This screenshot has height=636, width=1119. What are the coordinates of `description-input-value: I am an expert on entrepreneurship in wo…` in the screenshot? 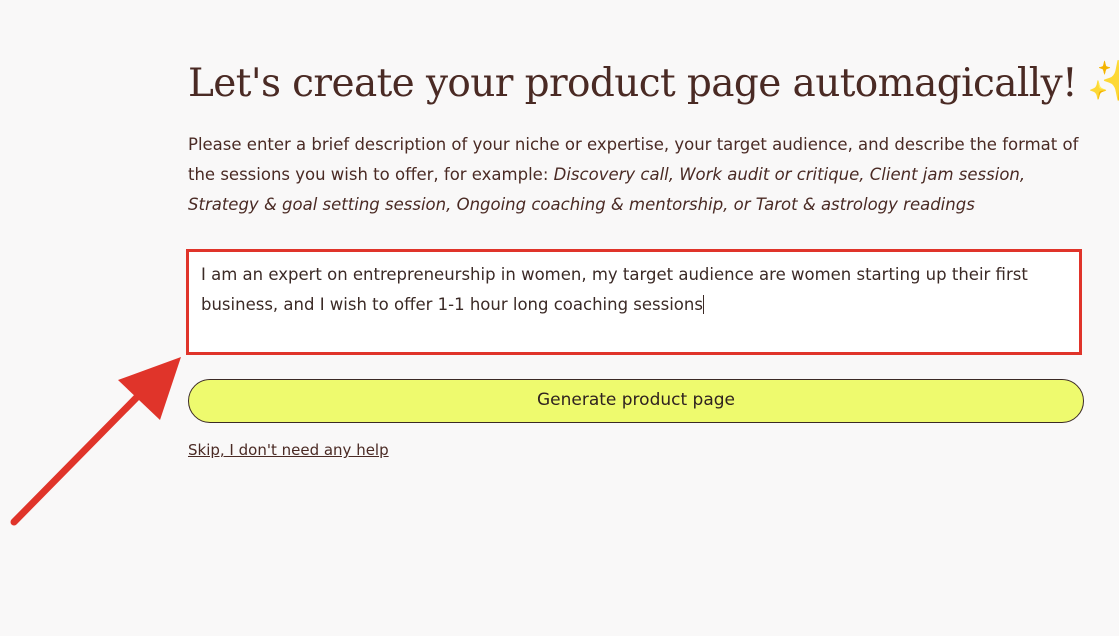 It's located at (614, 289).